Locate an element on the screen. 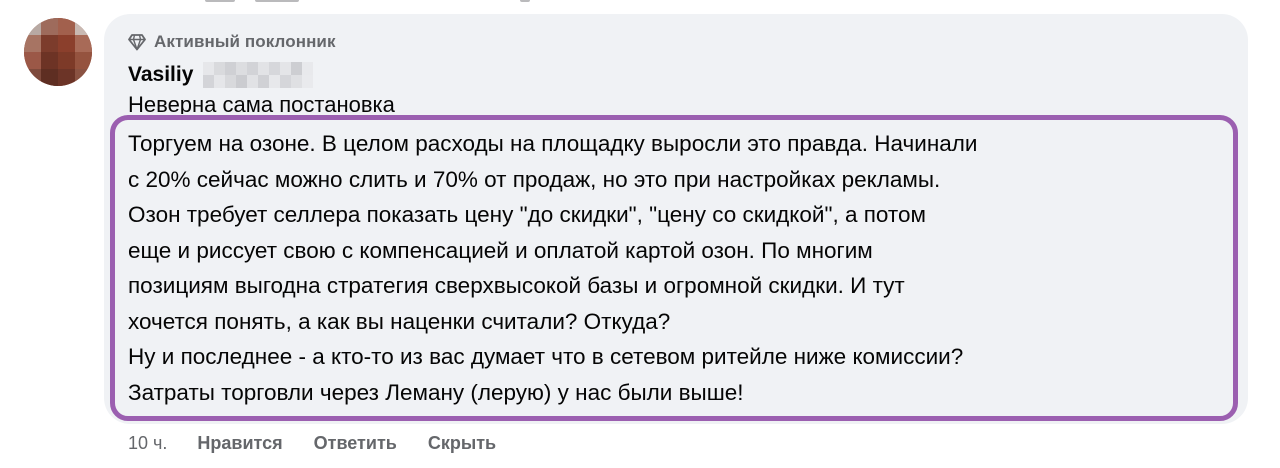  author-row: Vasiliy is located at coordinates (221, 75).